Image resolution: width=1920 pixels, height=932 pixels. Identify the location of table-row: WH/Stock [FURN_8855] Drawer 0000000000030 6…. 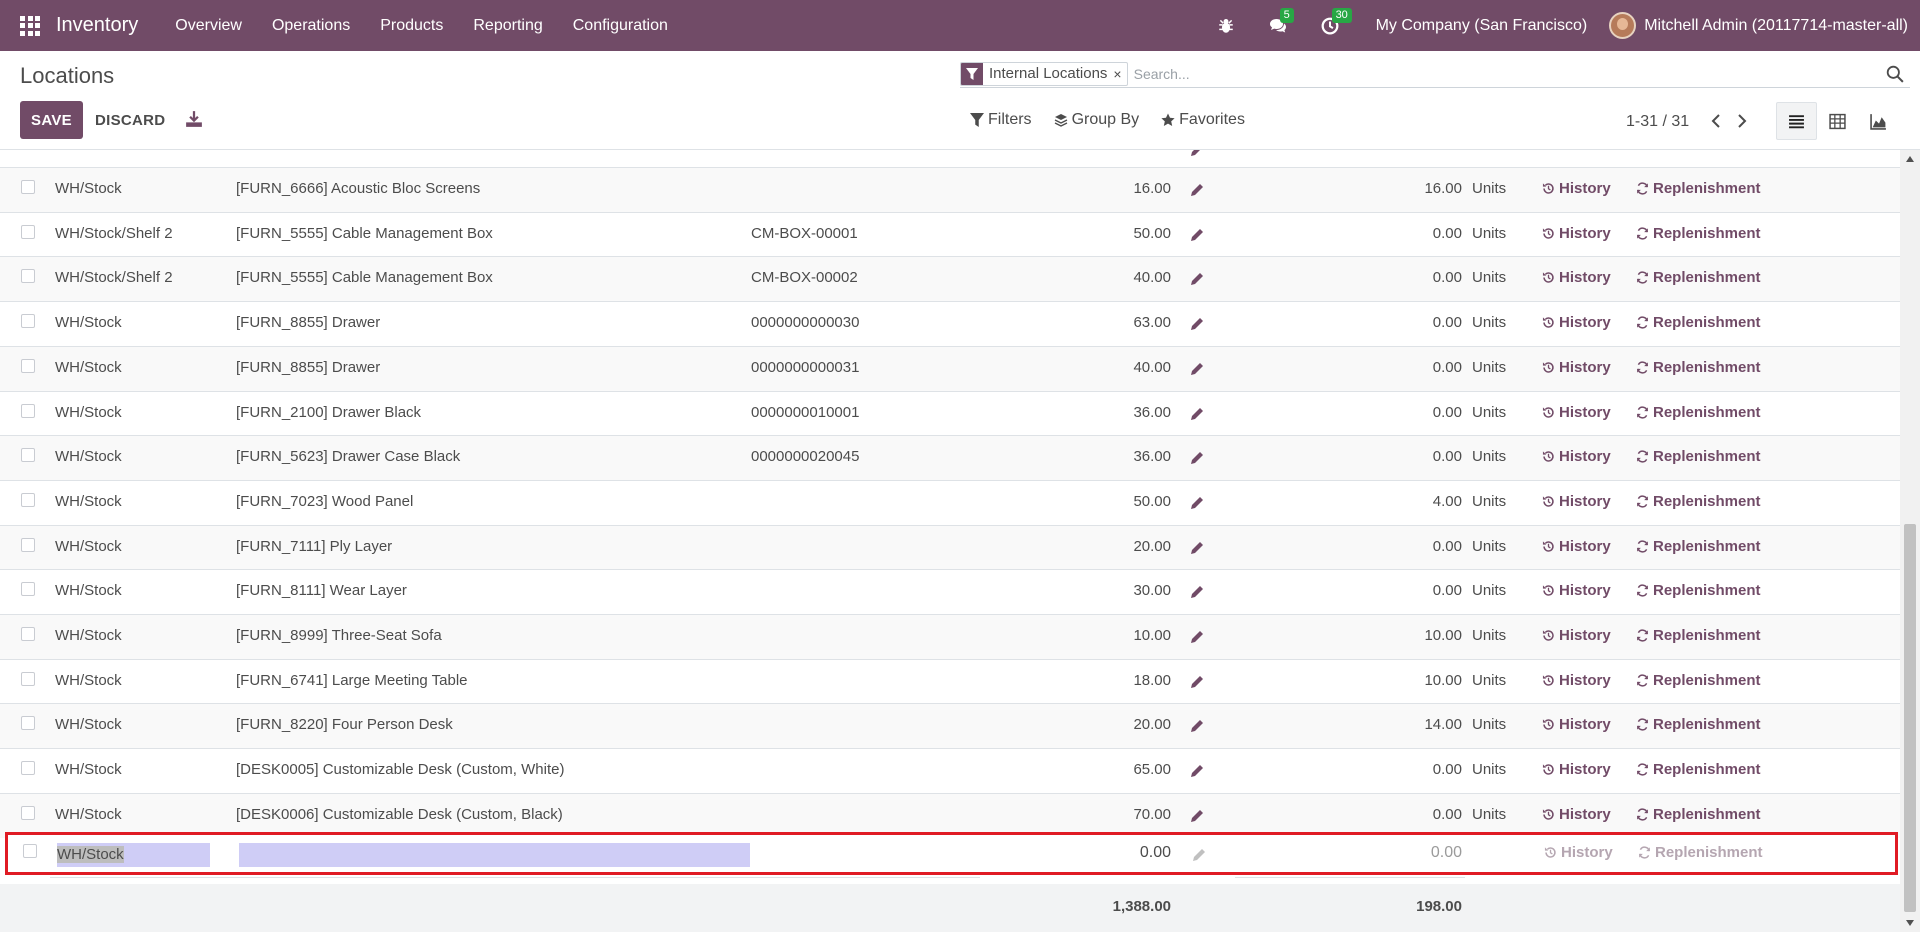
(950, 323).